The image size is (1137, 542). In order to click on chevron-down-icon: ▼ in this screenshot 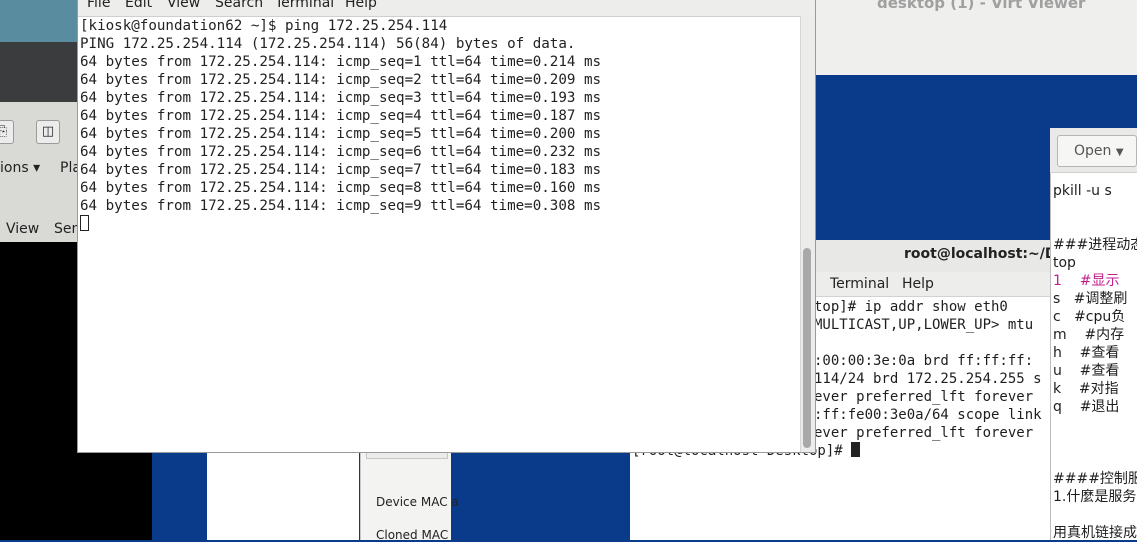, I will do `click(1119, 152)`.